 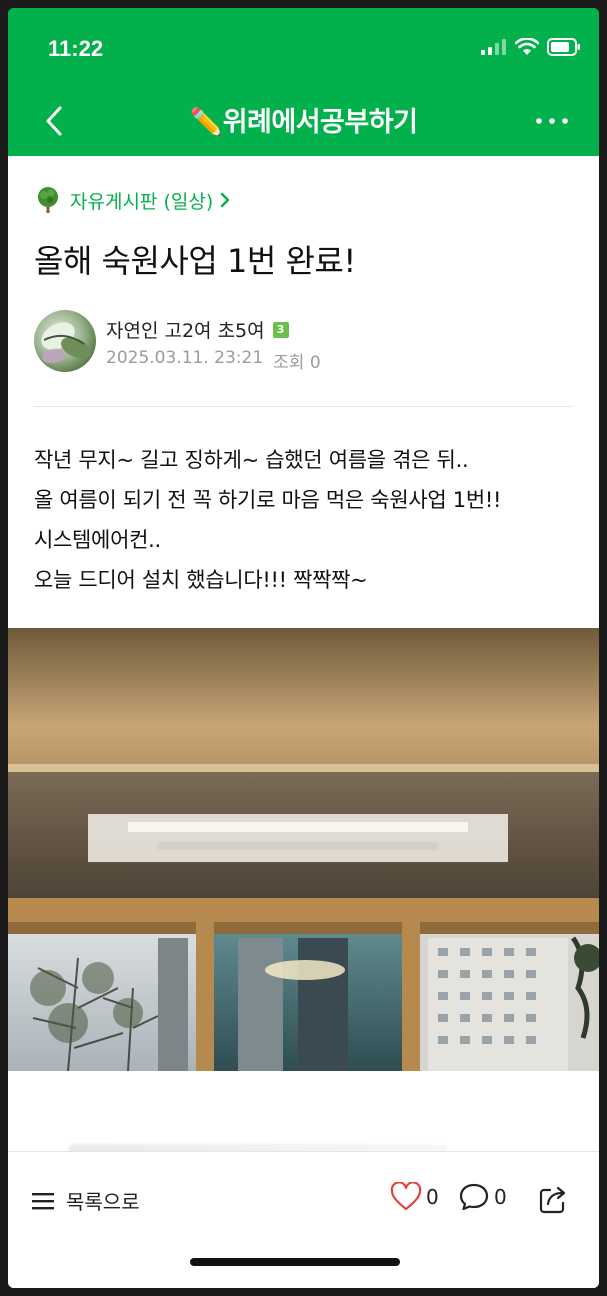 What do you see at coordinates (563, 47) in the screenshot?
I see `battery-icon` at bounding box center [563, 47].